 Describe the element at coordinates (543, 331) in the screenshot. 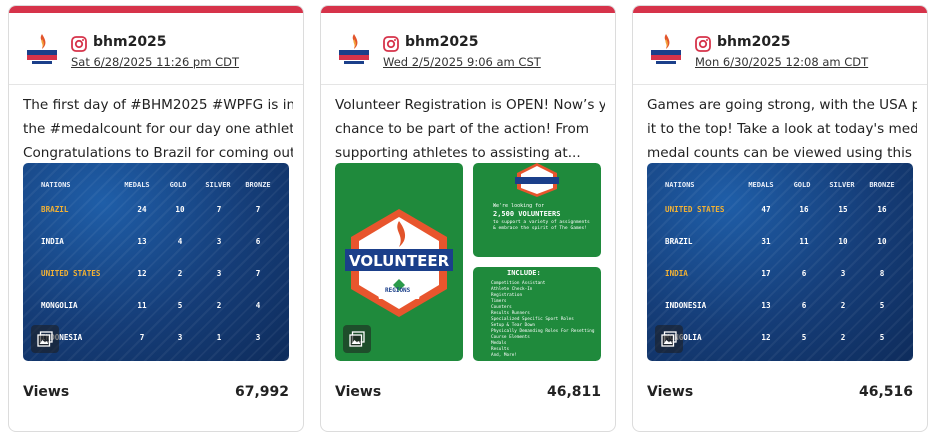

I see `role-item: Physically Demanding Roles For Resetting` at that location.